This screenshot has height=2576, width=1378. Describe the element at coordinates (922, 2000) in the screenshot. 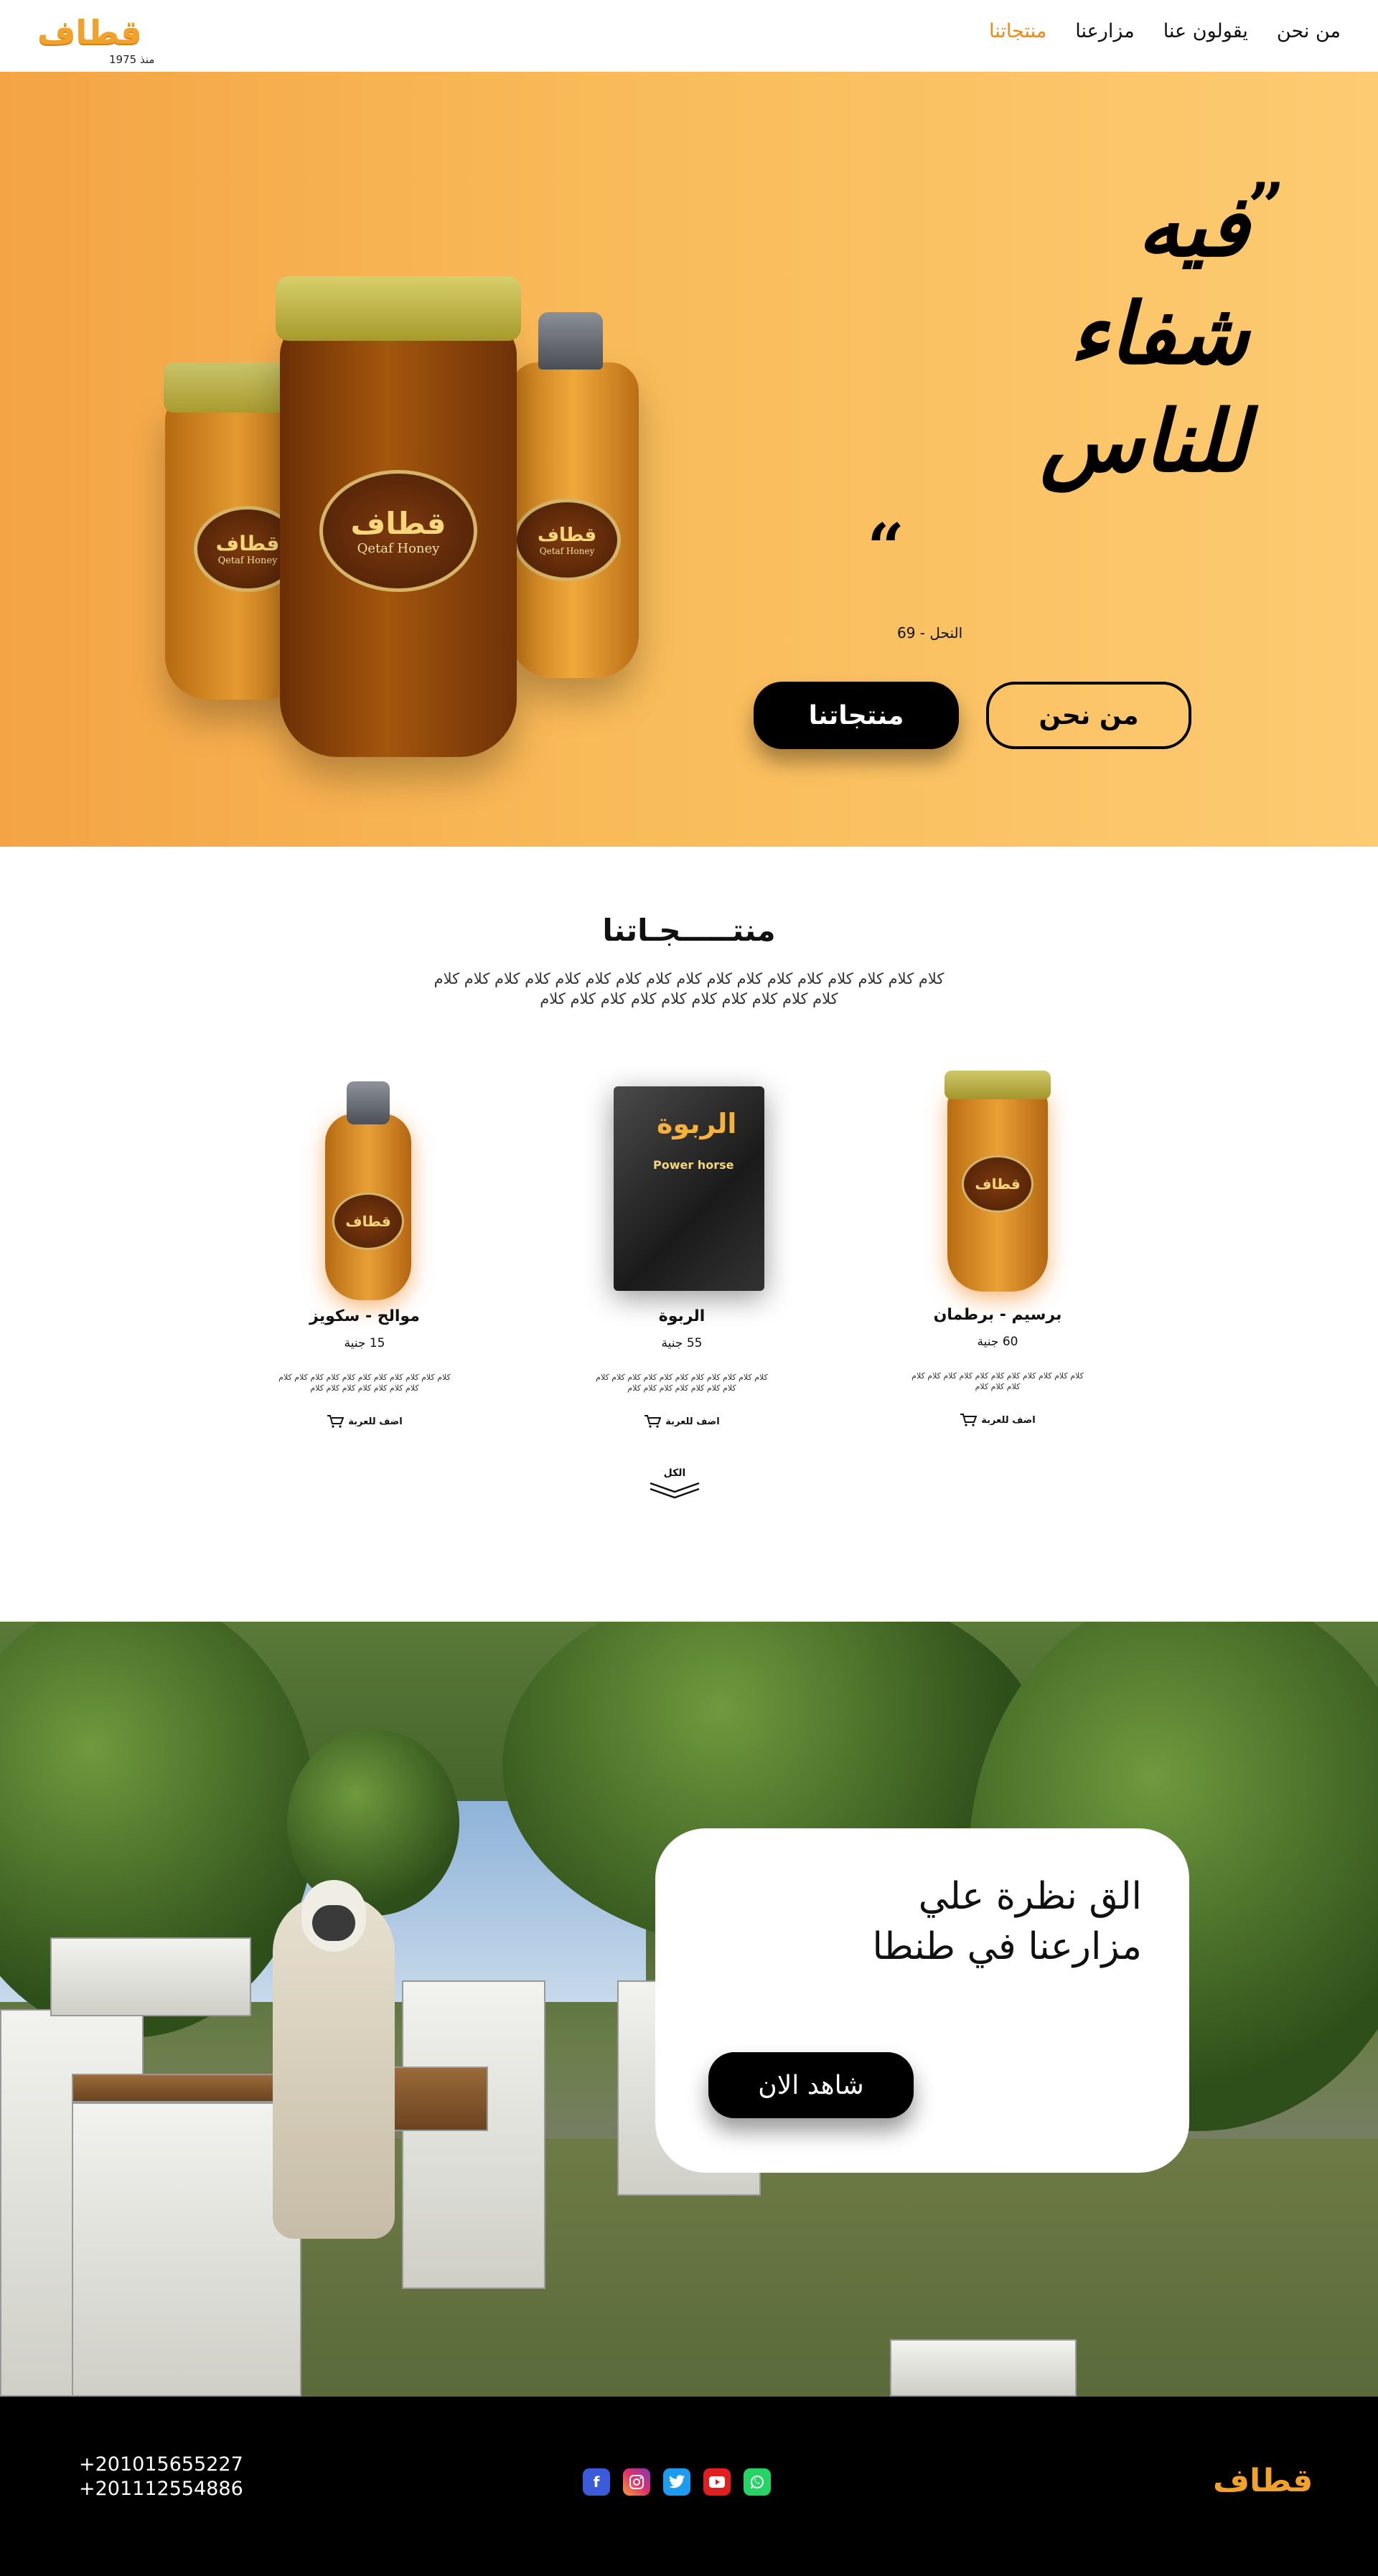

I see `farm-cta-card: الق نظرة علي مزارعنا في طنطا شاهد الان` at that location.